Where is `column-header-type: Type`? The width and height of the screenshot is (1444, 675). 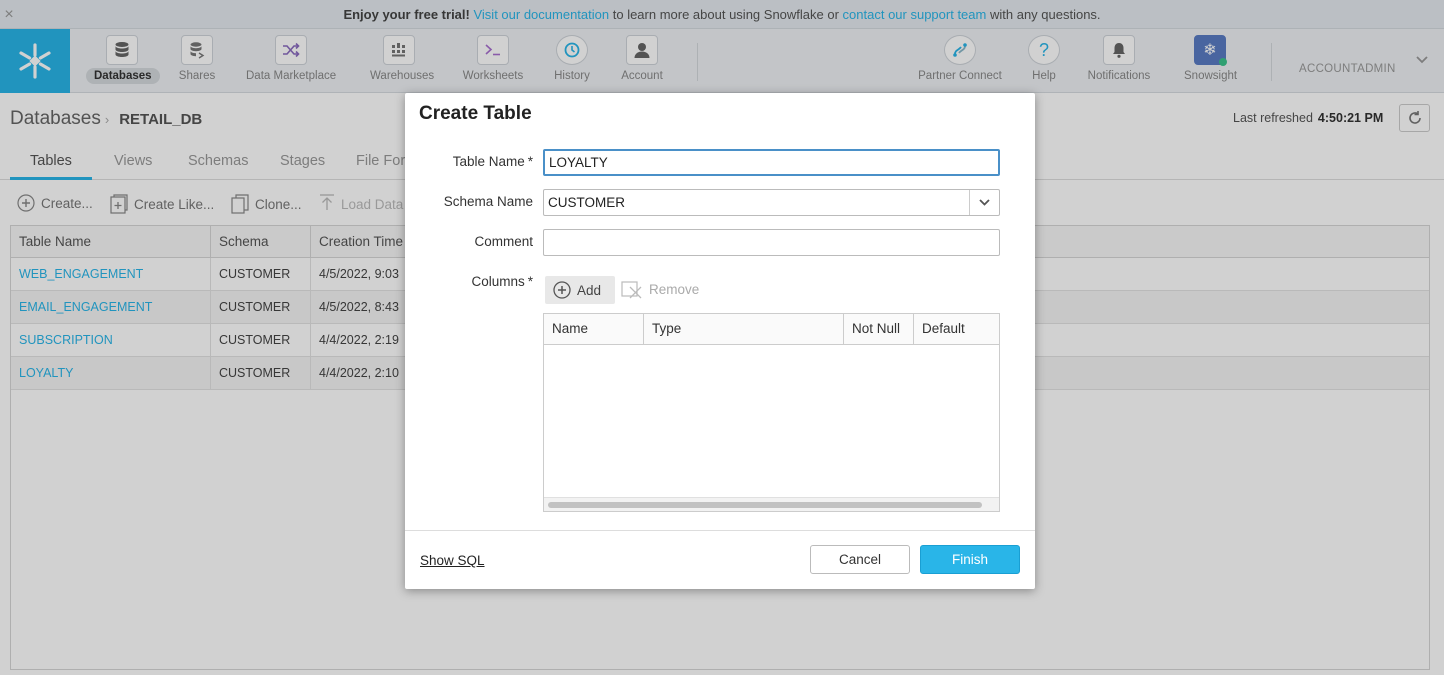 column-header-type: Type is located at coordinates (744, 329).